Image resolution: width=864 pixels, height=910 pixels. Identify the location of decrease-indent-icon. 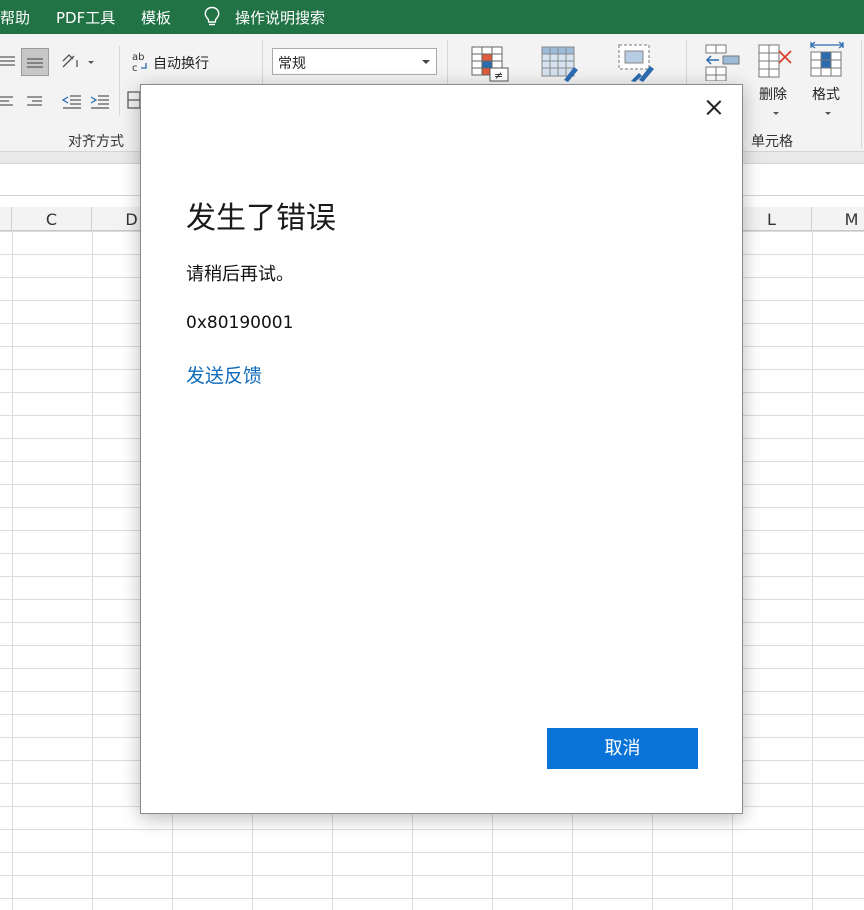
(72, 102).